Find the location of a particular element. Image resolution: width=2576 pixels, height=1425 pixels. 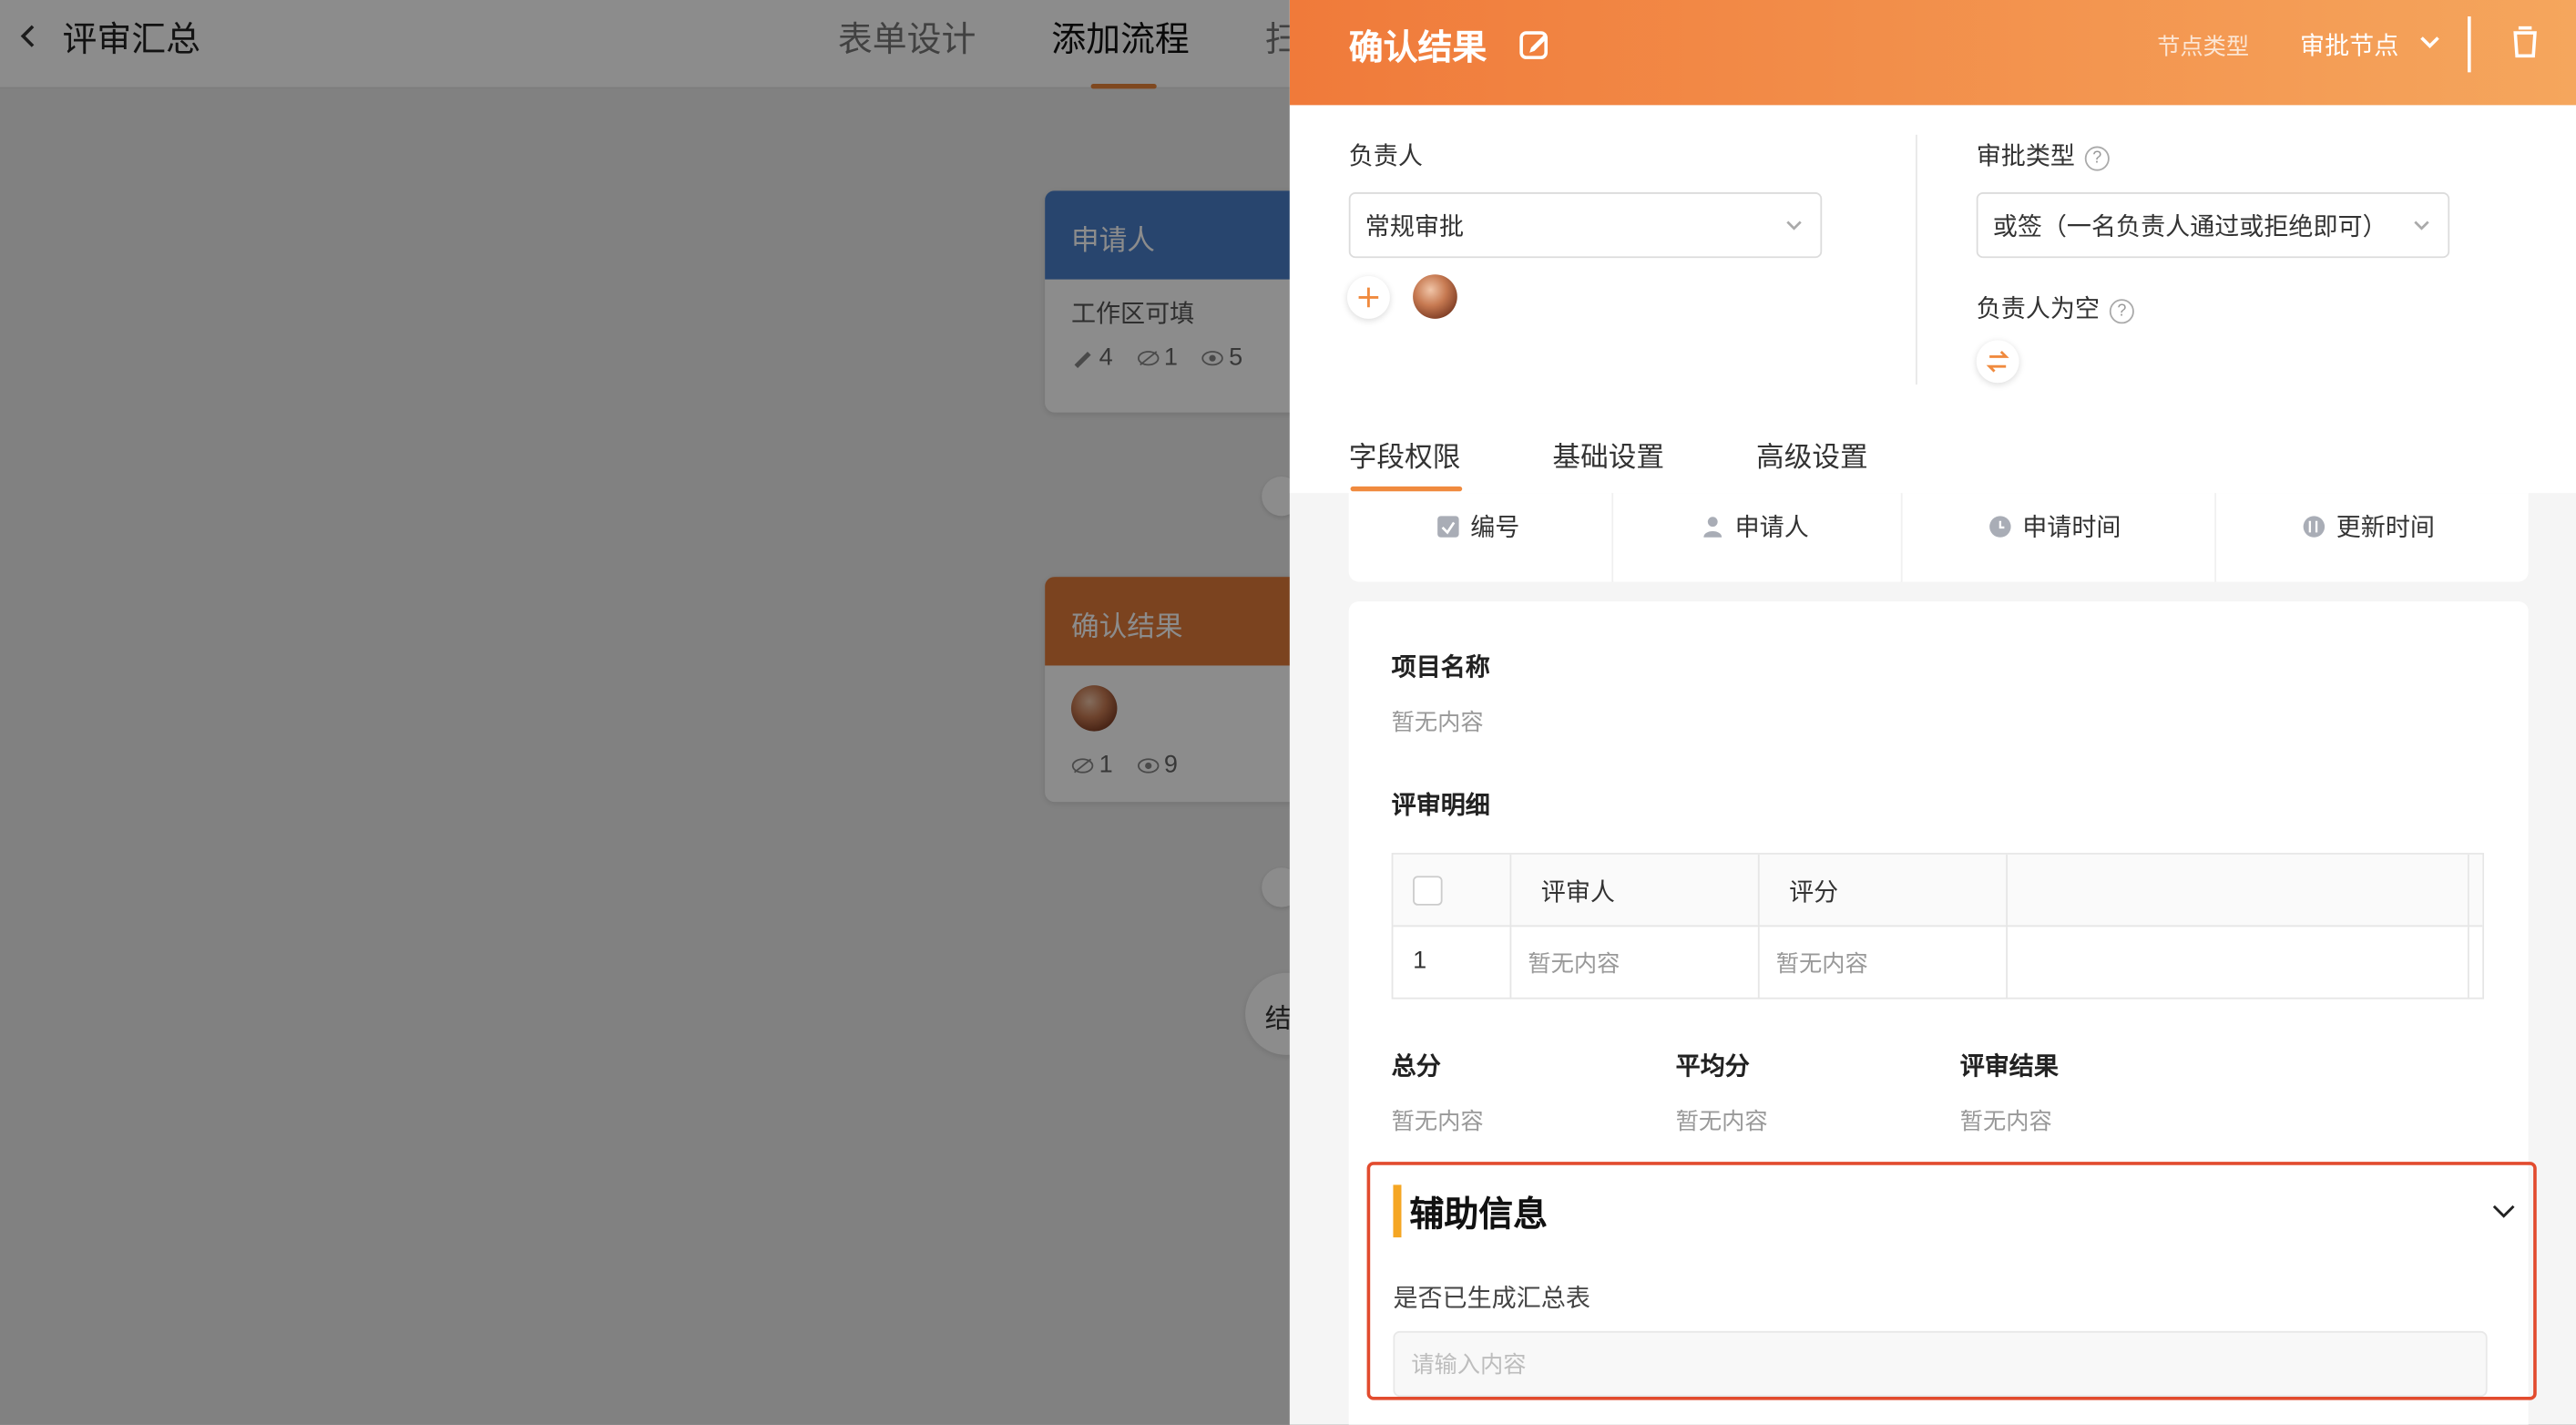

owner-select: 常规审批 is located at coordinates (1585, 225).